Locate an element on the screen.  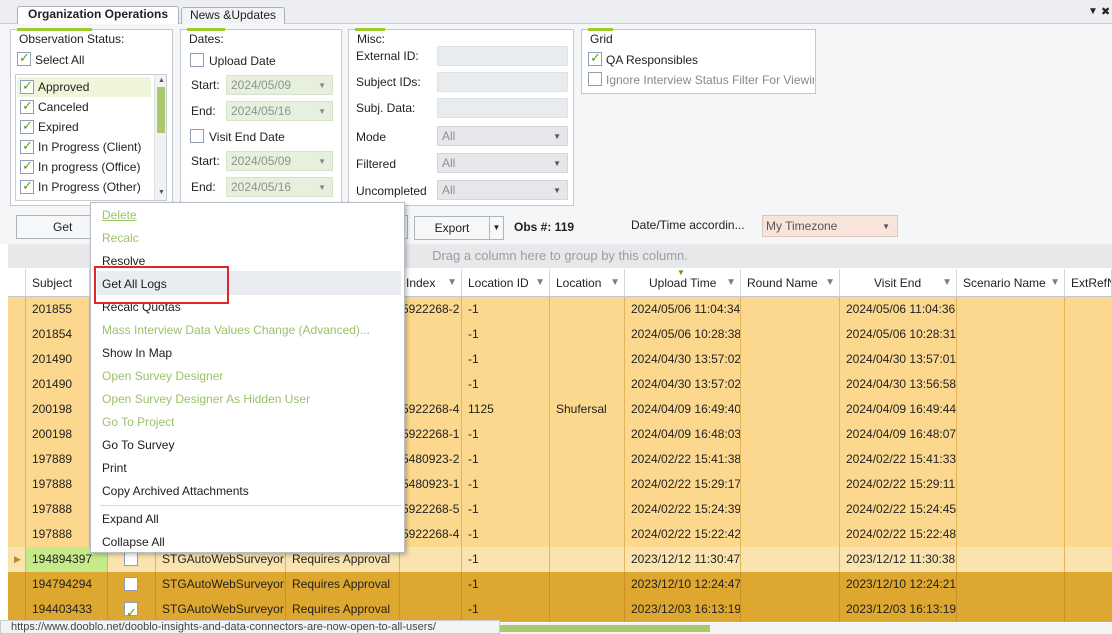
tab-organization-operations: Organization Operations is located at coordinates (98, 15).